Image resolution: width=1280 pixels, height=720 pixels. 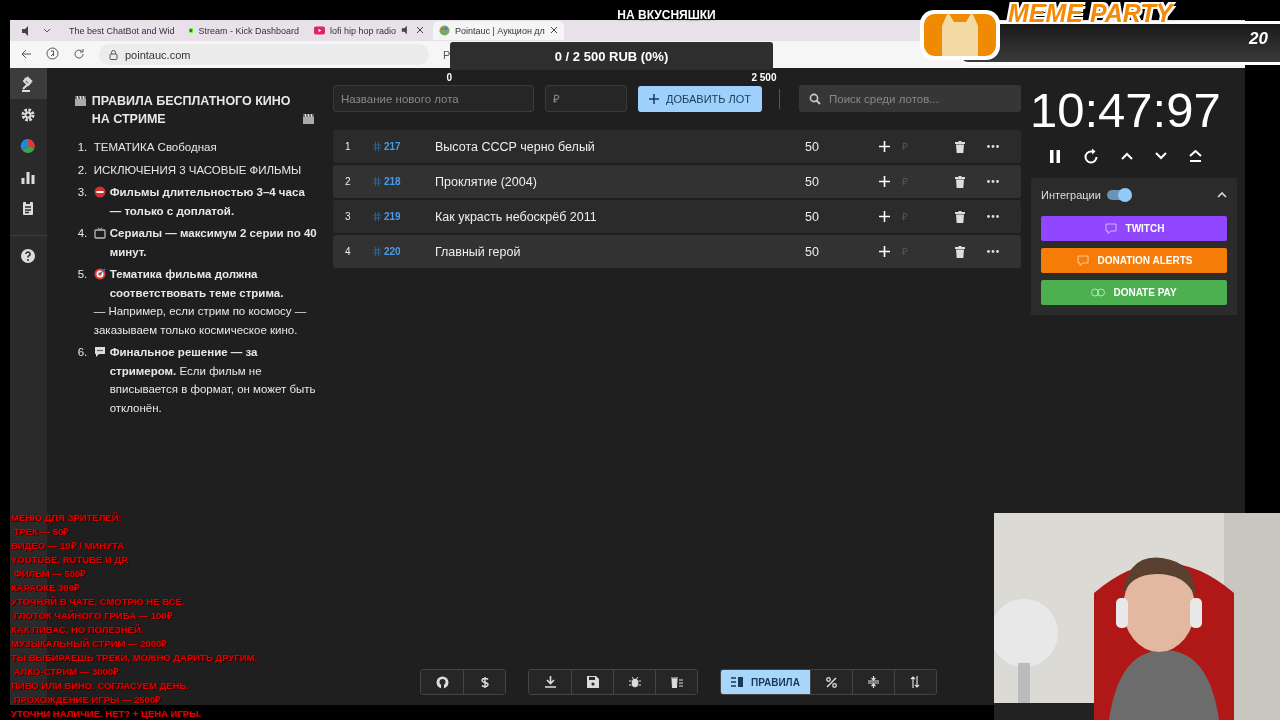 What do you see at coordinates (1222, 195) in the screenshot?
I see `chevron-up-icon` at bounding box center [1222, 195].